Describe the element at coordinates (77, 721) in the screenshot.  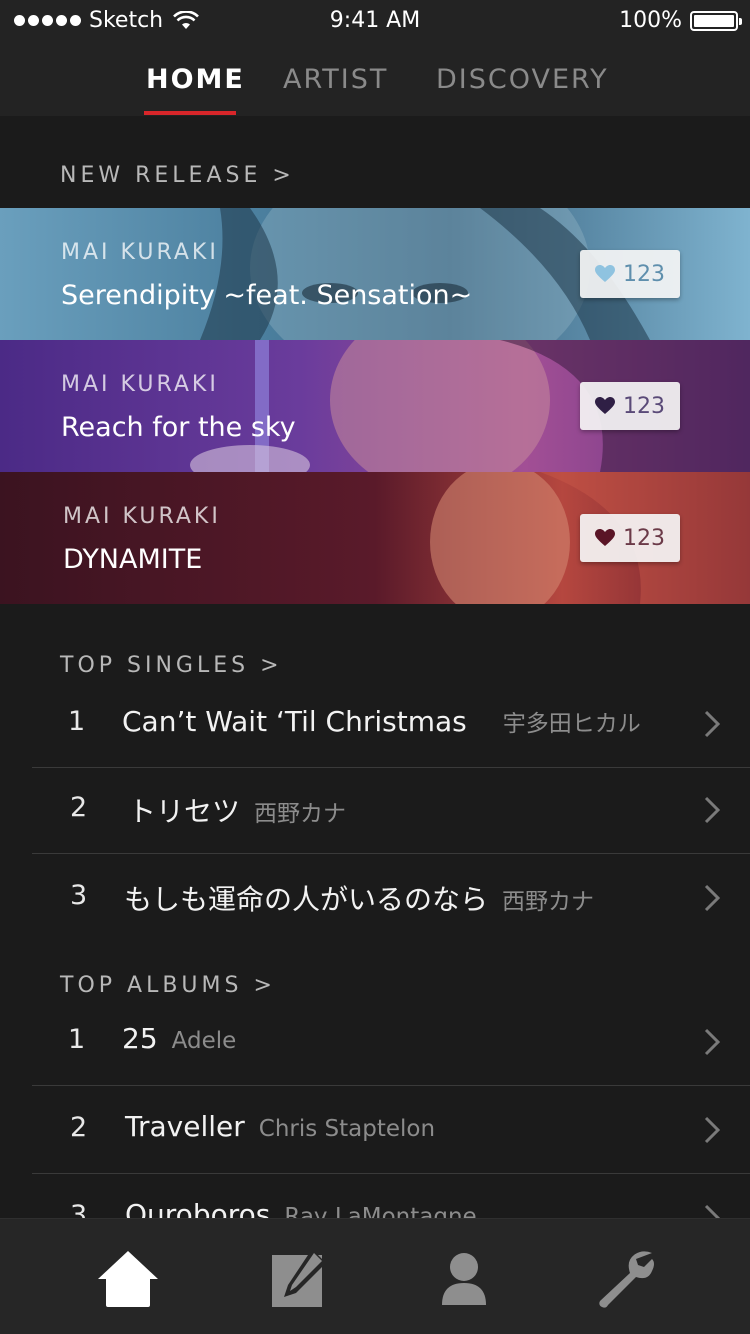
I see `single-rank: 1` at that location.